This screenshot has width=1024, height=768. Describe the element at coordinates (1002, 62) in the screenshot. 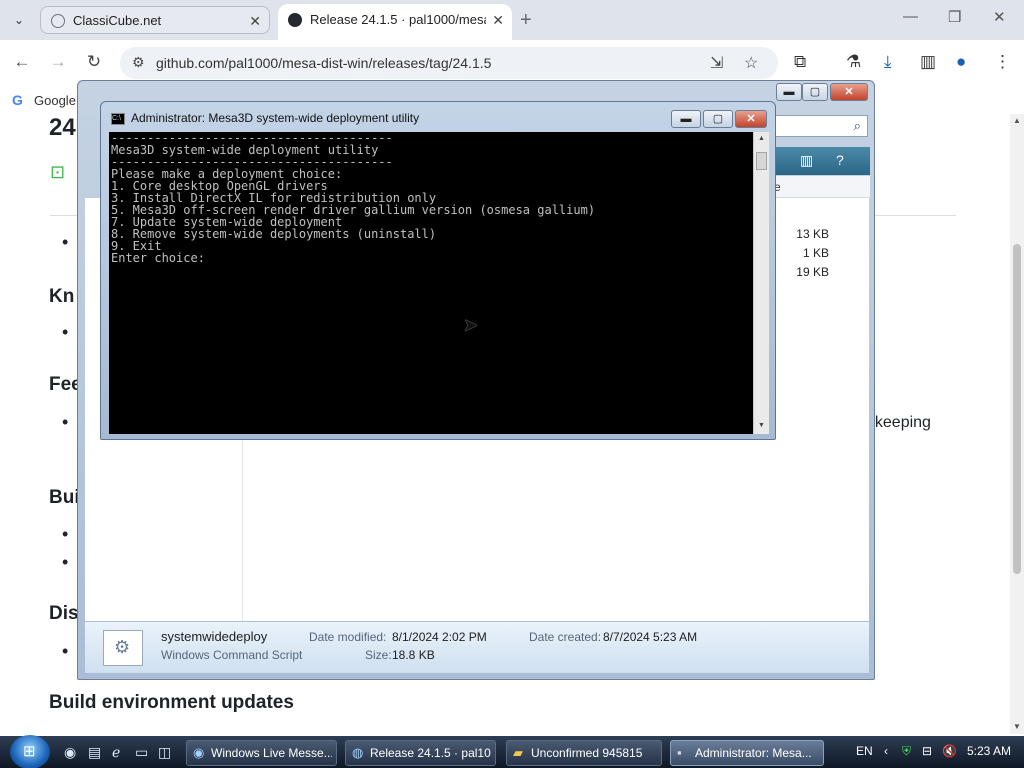

I see `menu-kebab-icon: ⋮` at that location.